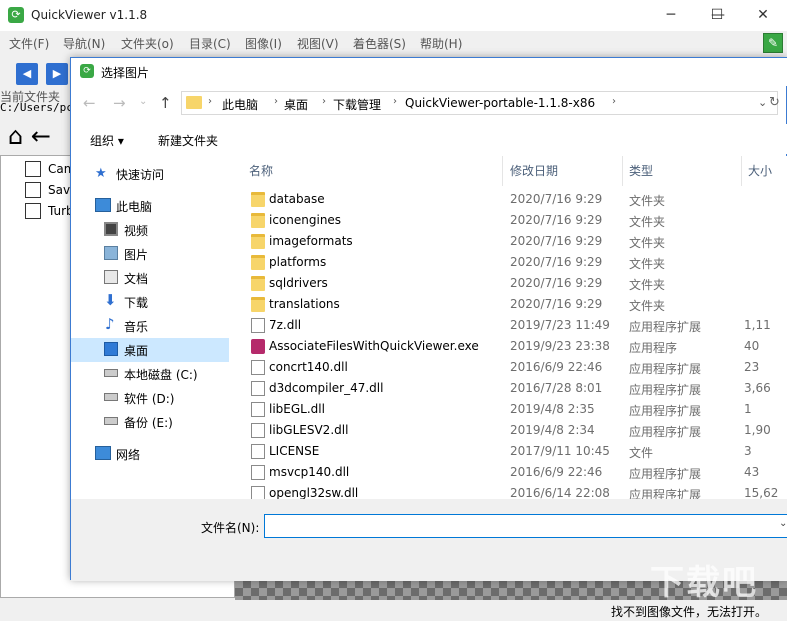  What do you see at coordinates (29, 43) in the screenshot?
I see `menu-file: 文件(F)` at bounding box center [29, 43].